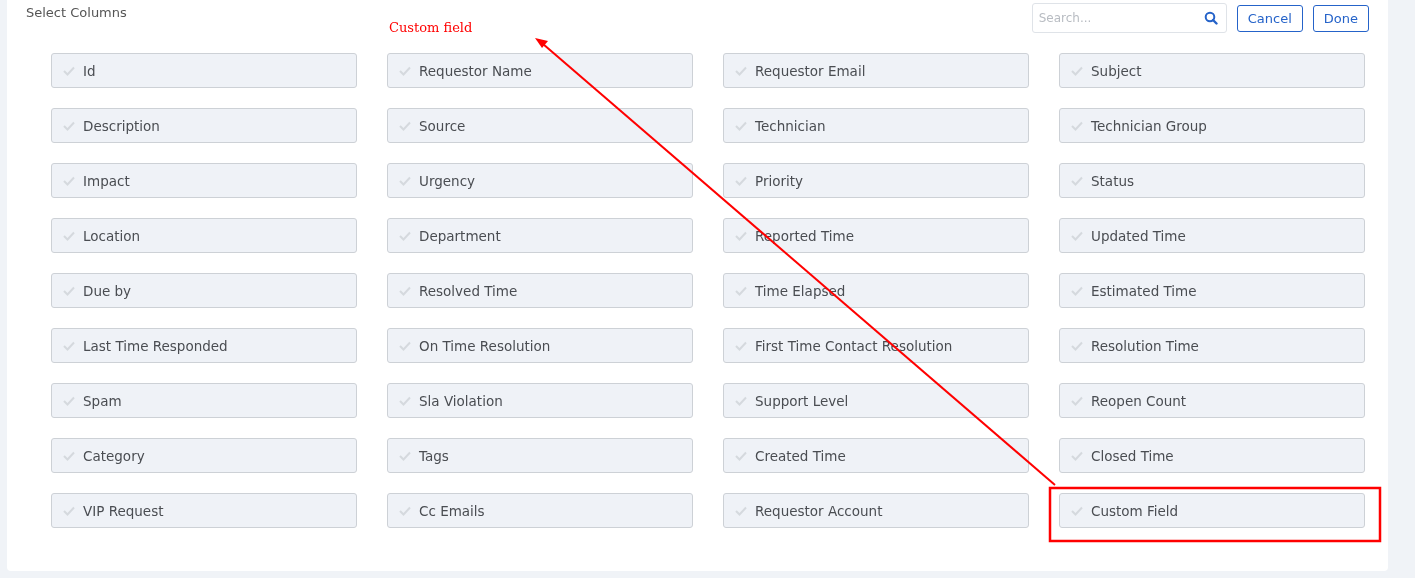 The image size is (1415, 578). What do you see at coordinates (540, 510) in the screenshot?
I see `column-option: Cc Emails` at bounding box center [540, 510].